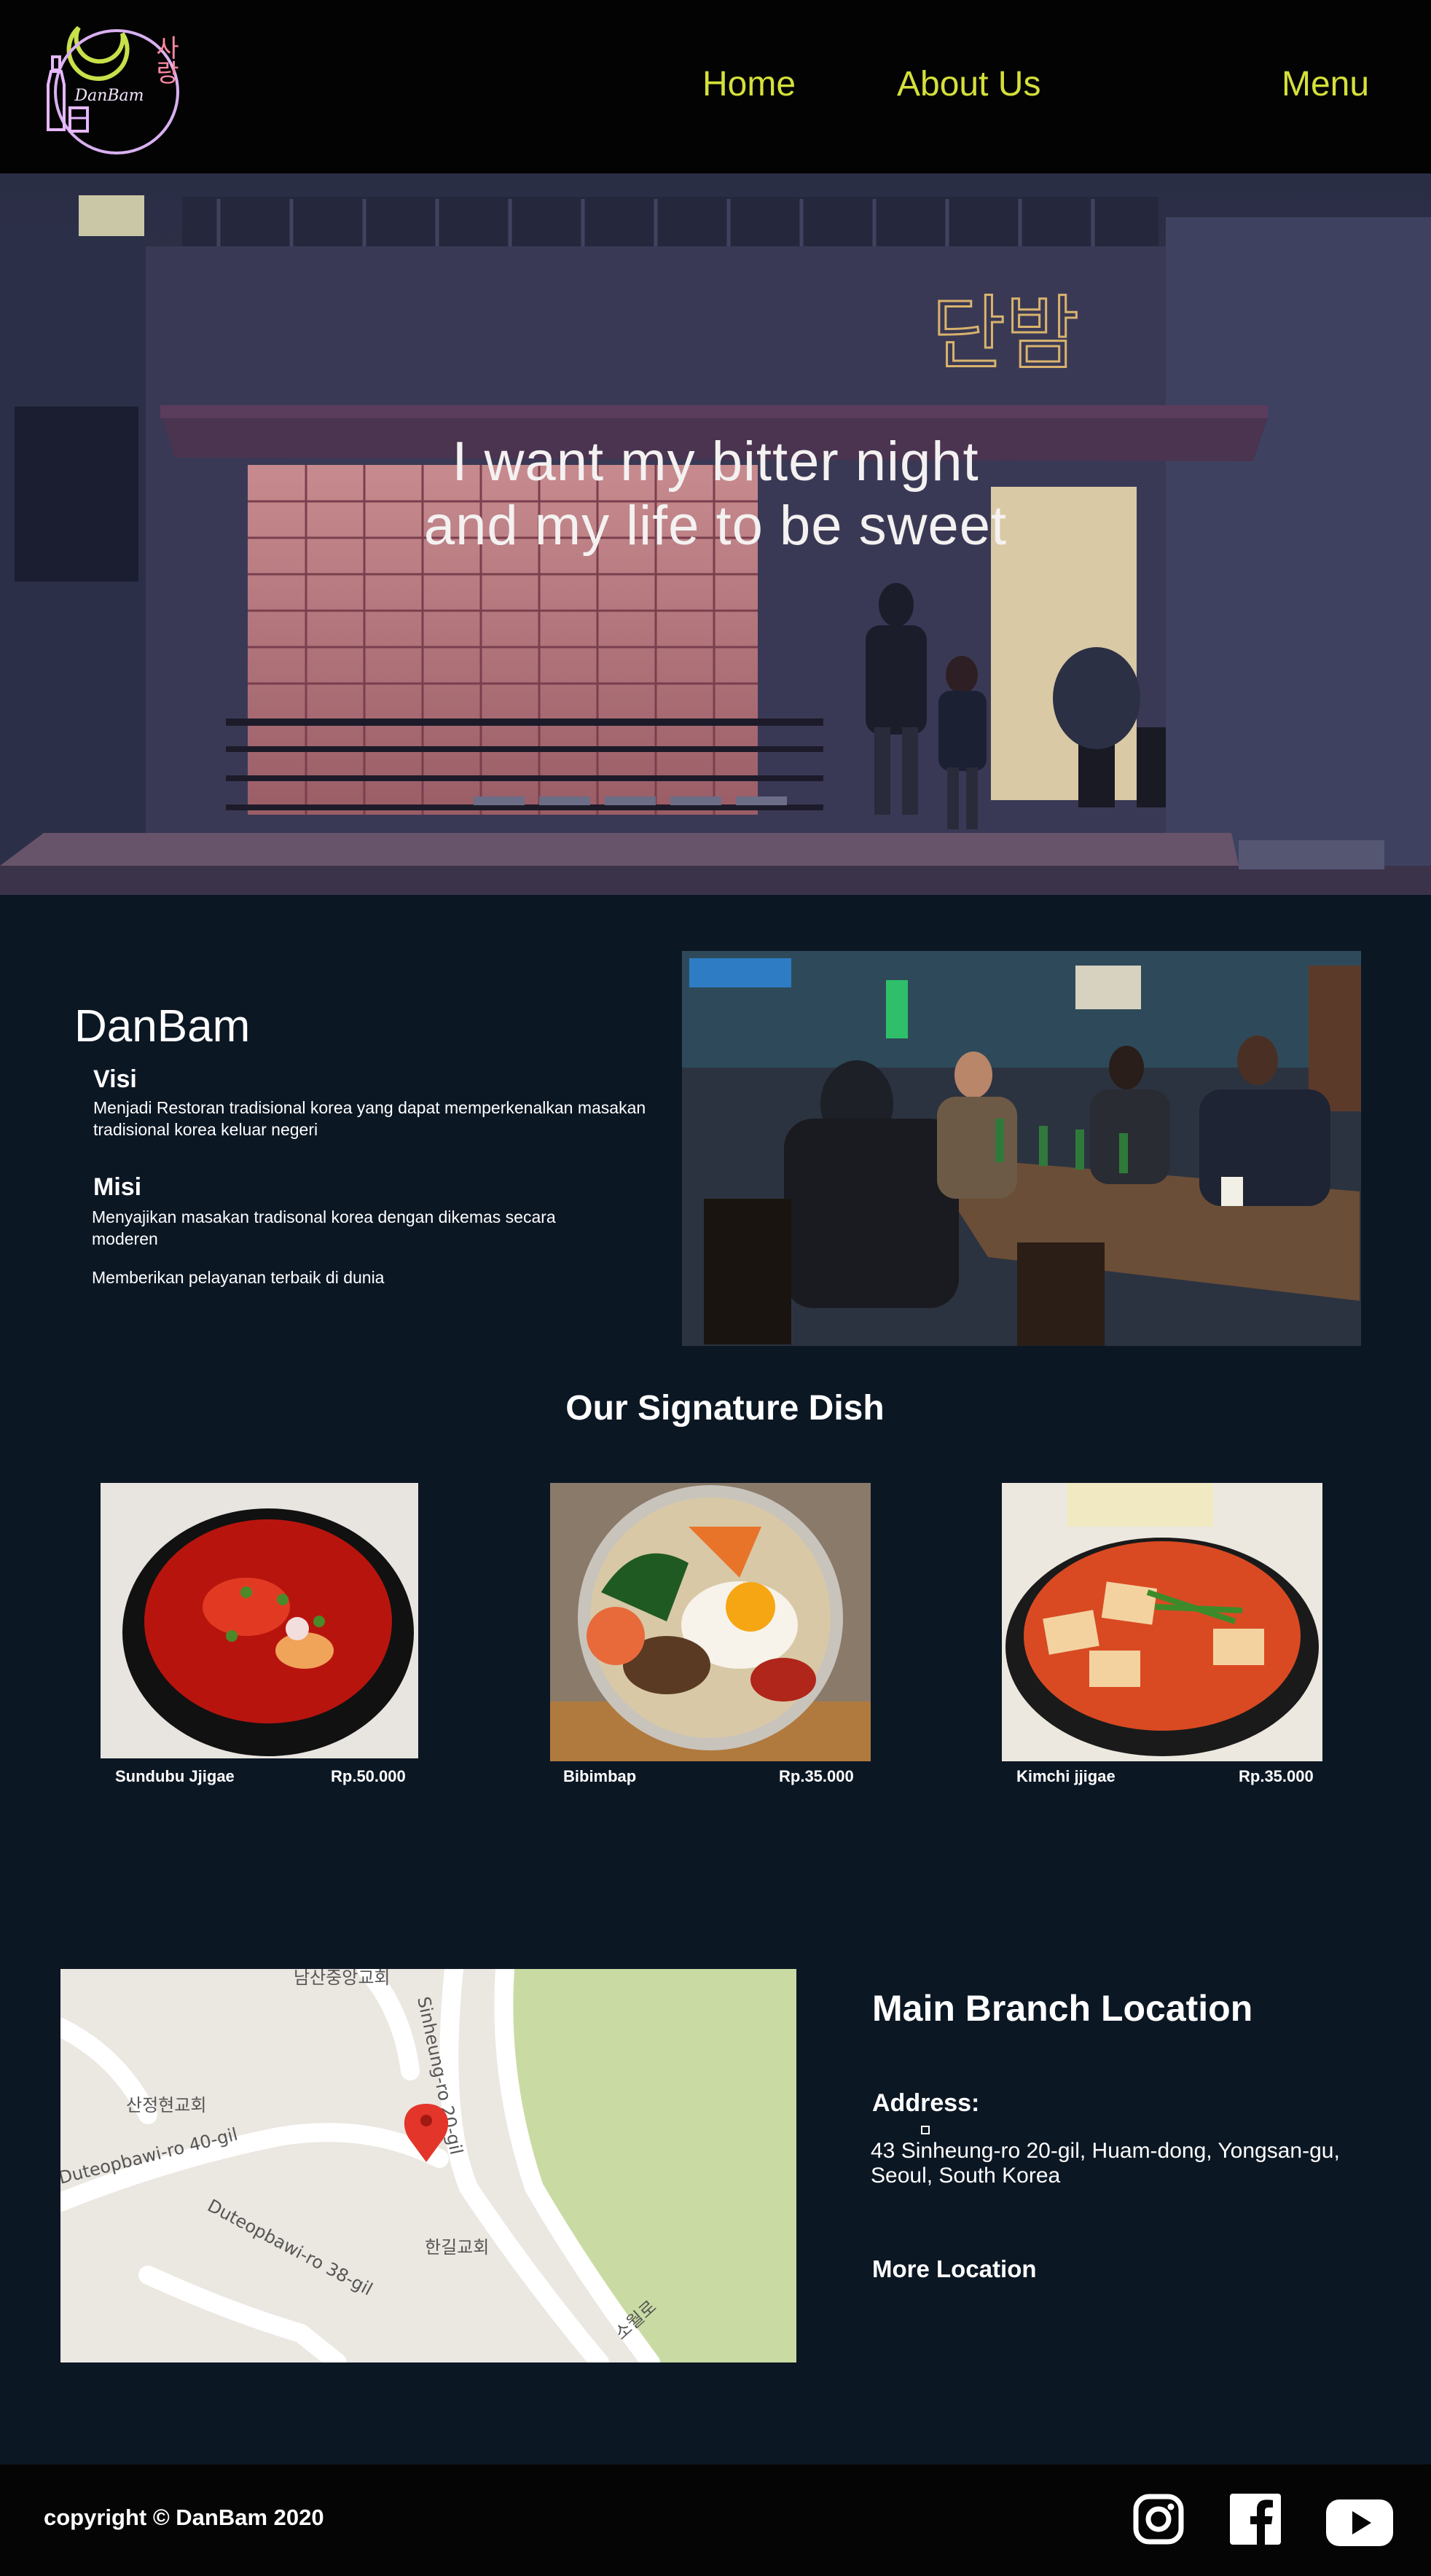  I want to click on more-location-link: More Location, so click(955, 2269).